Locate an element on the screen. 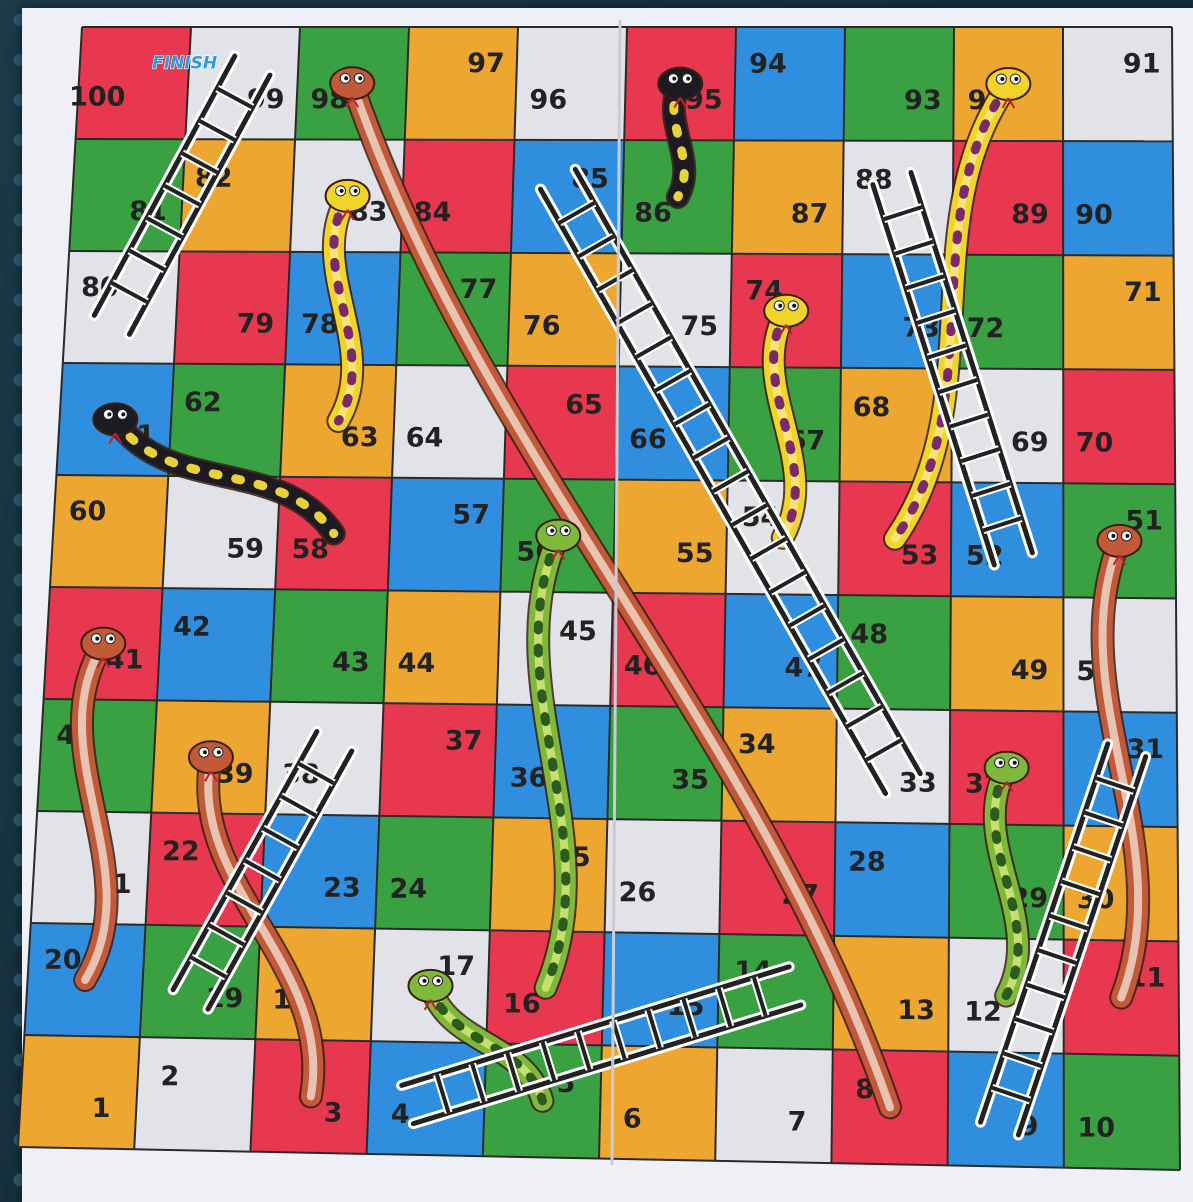  cell-number: 71 is located at coordinates (1143, 292).